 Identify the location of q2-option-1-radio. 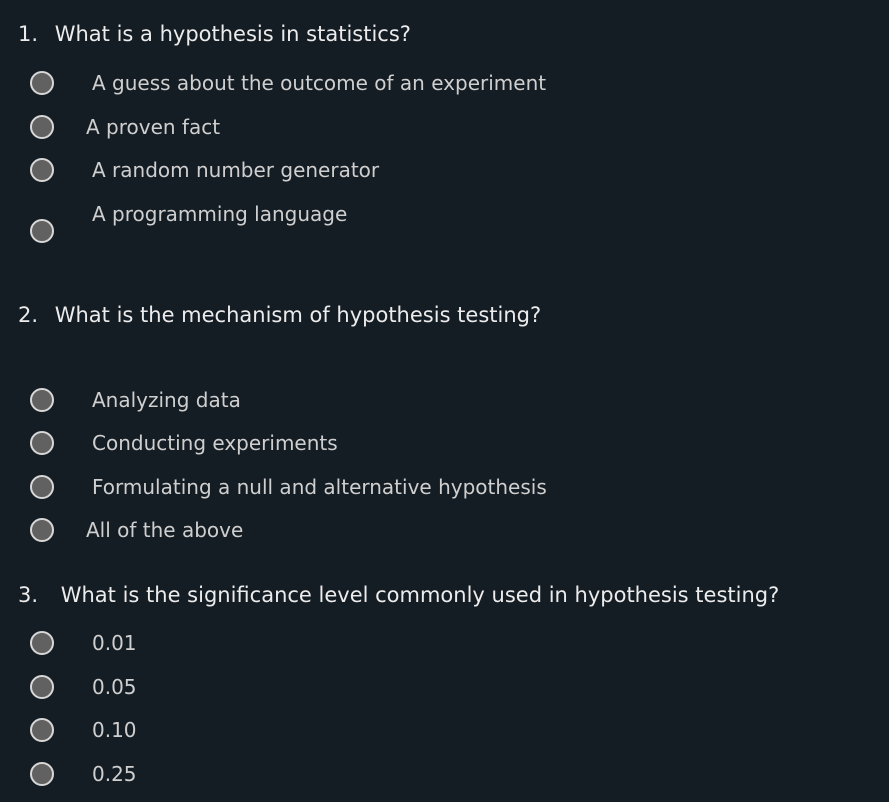
(42, 400).